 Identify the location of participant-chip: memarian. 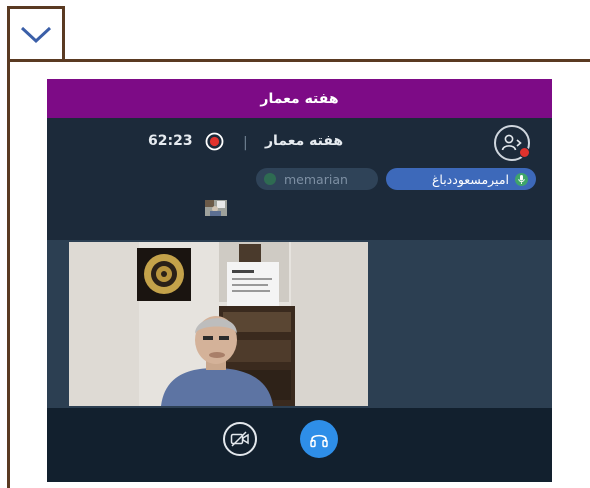
(317, 179).